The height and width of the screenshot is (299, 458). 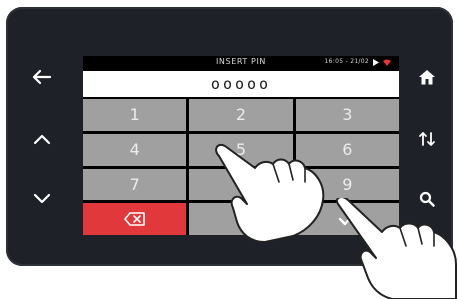 I want to click on chevron-up-icon, so click(x=42, y=139).